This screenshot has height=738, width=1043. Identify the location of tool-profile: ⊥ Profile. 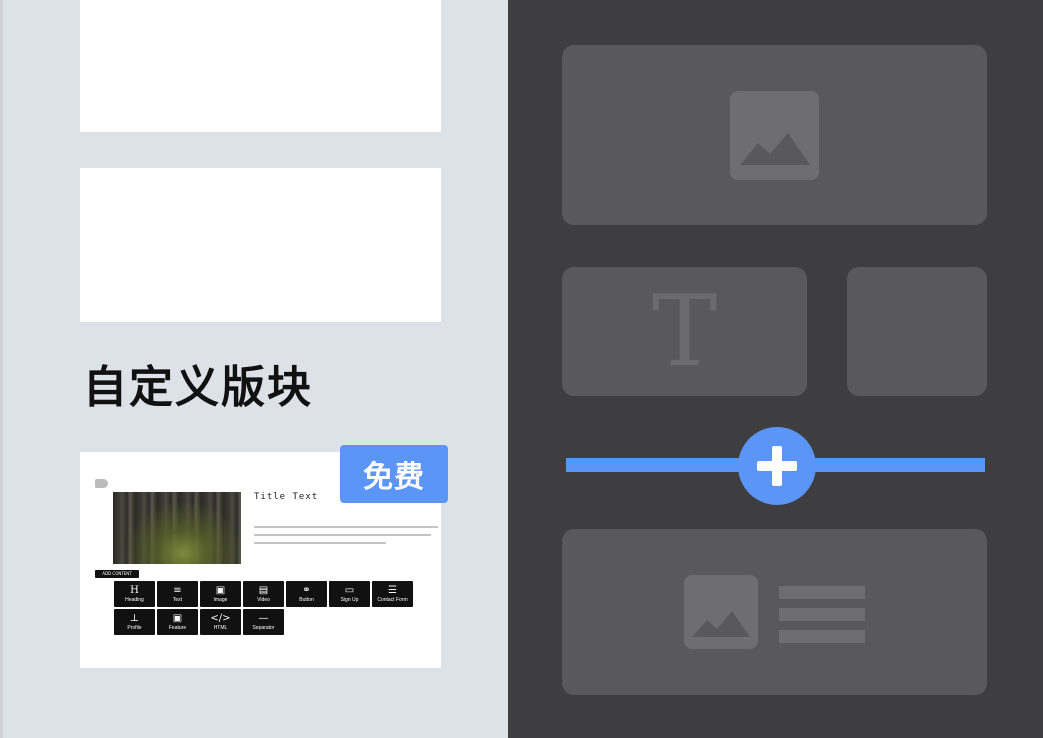
(134, 622).